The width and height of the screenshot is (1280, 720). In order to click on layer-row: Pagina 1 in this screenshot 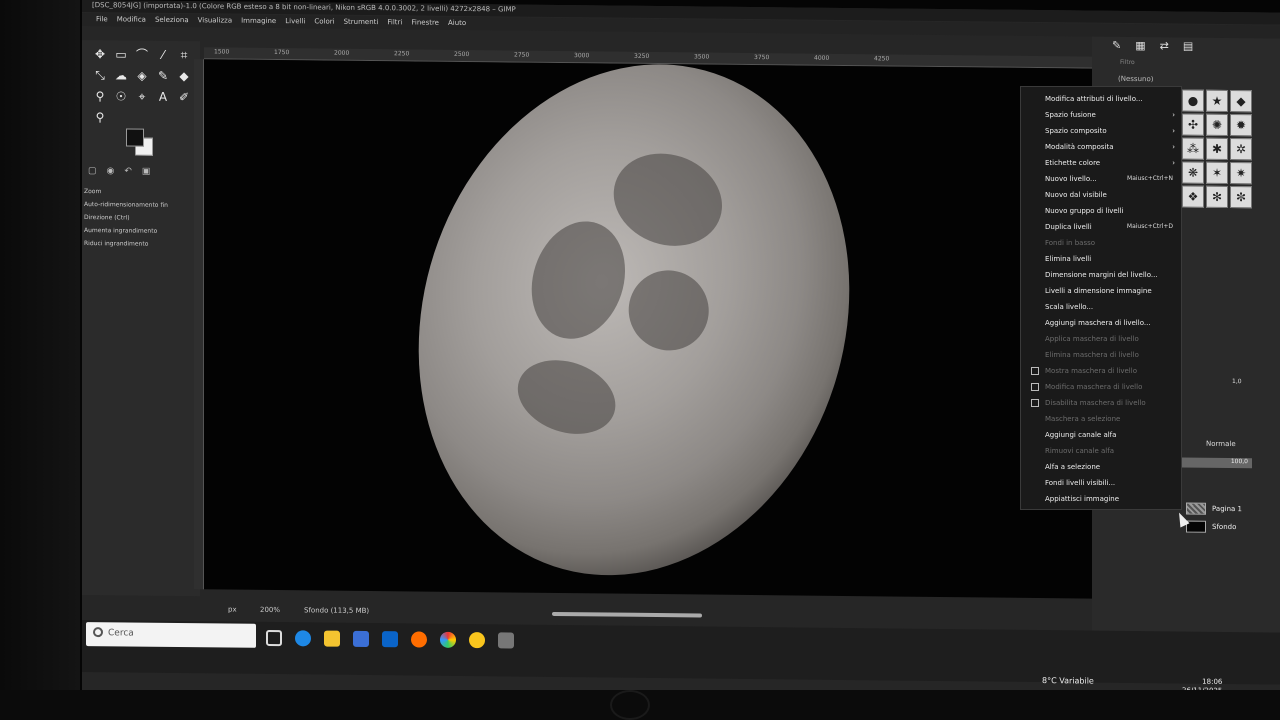, I will do `click(1214, 509)`.